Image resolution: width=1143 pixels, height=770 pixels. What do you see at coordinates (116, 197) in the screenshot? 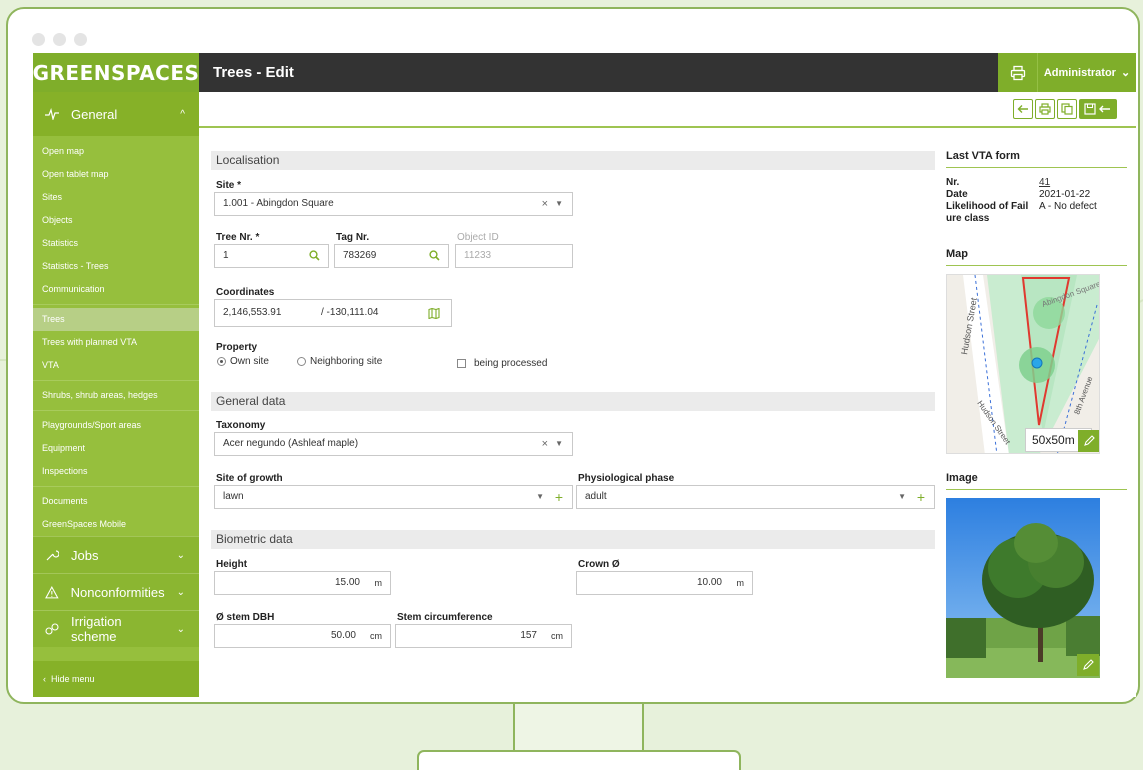
I see `sidebar-item-sites: Sites` at bounding box center [116, 197].